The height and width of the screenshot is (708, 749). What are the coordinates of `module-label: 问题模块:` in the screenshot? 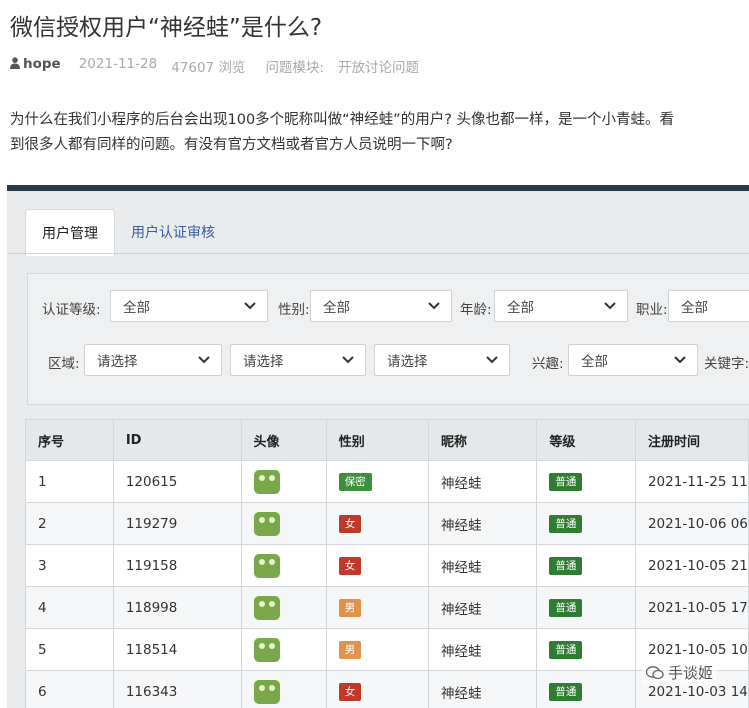 It's located at (294, 68).